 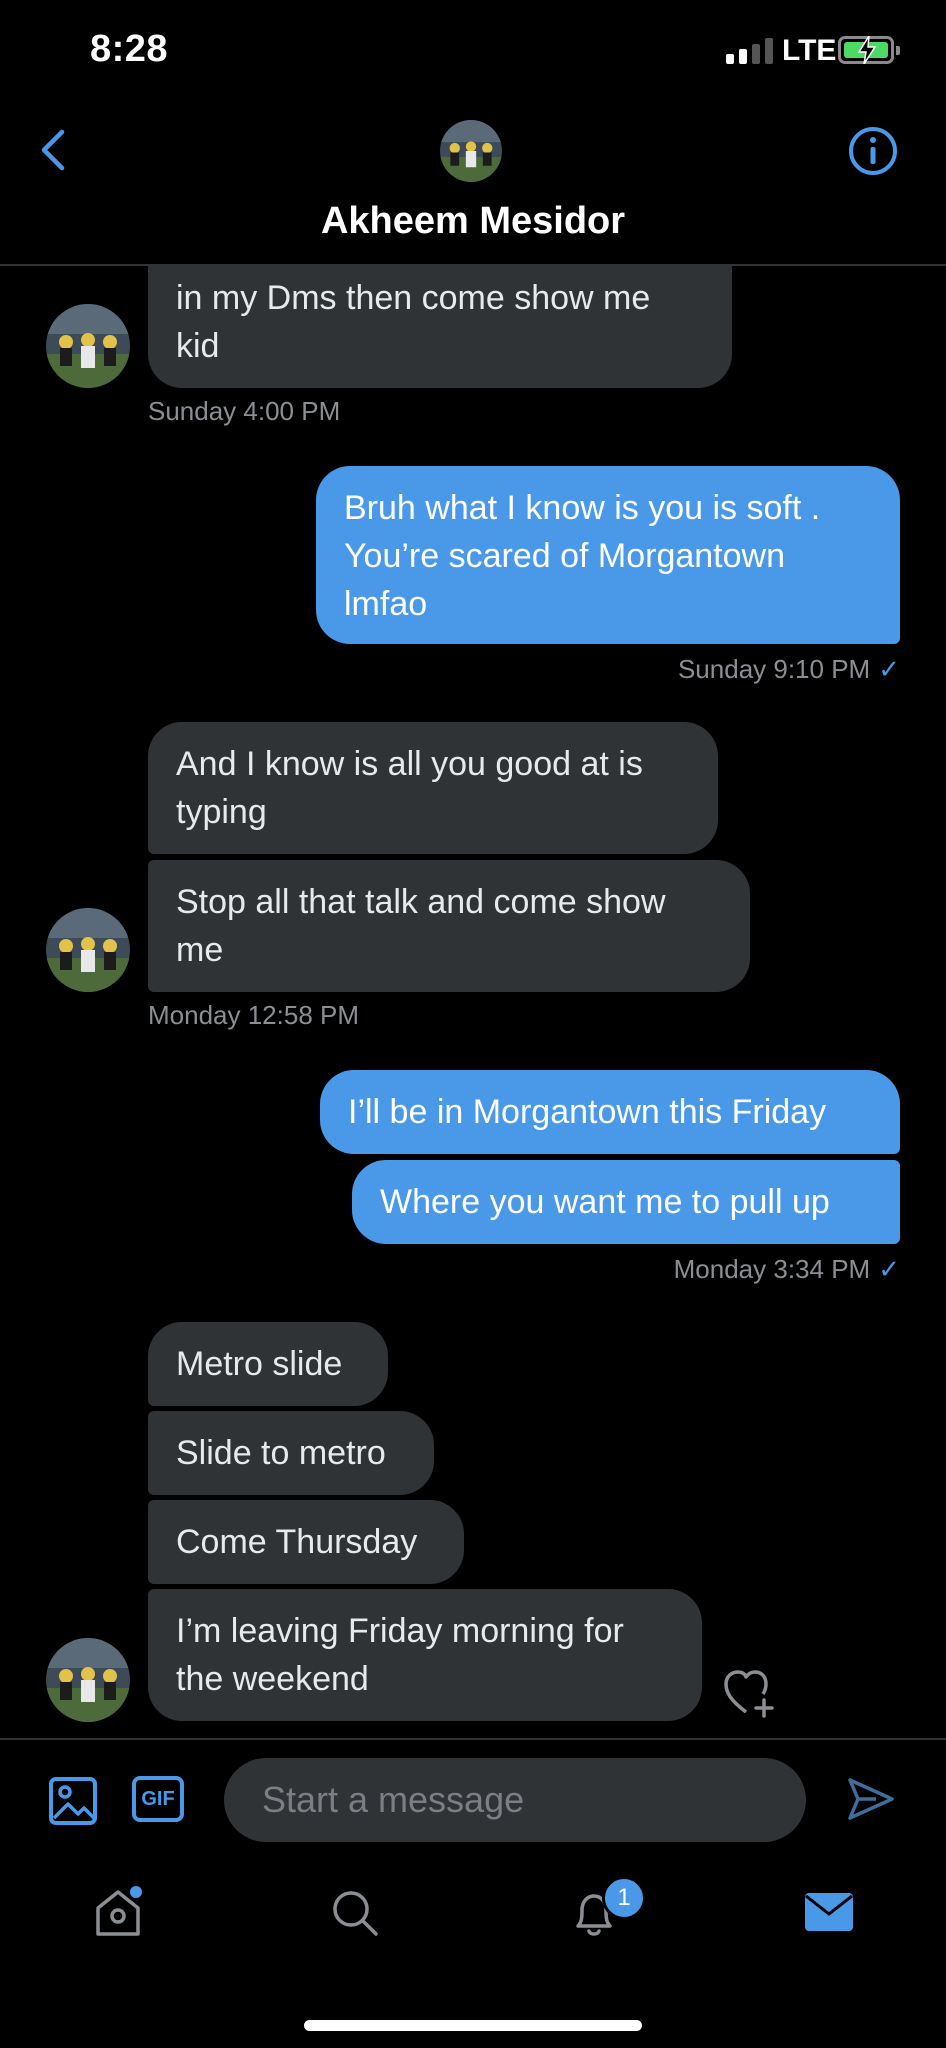 What do you see at coordinates (473, 1739) in the screenshot?
I see `compose-divider` at bounding box center [473, 1739].